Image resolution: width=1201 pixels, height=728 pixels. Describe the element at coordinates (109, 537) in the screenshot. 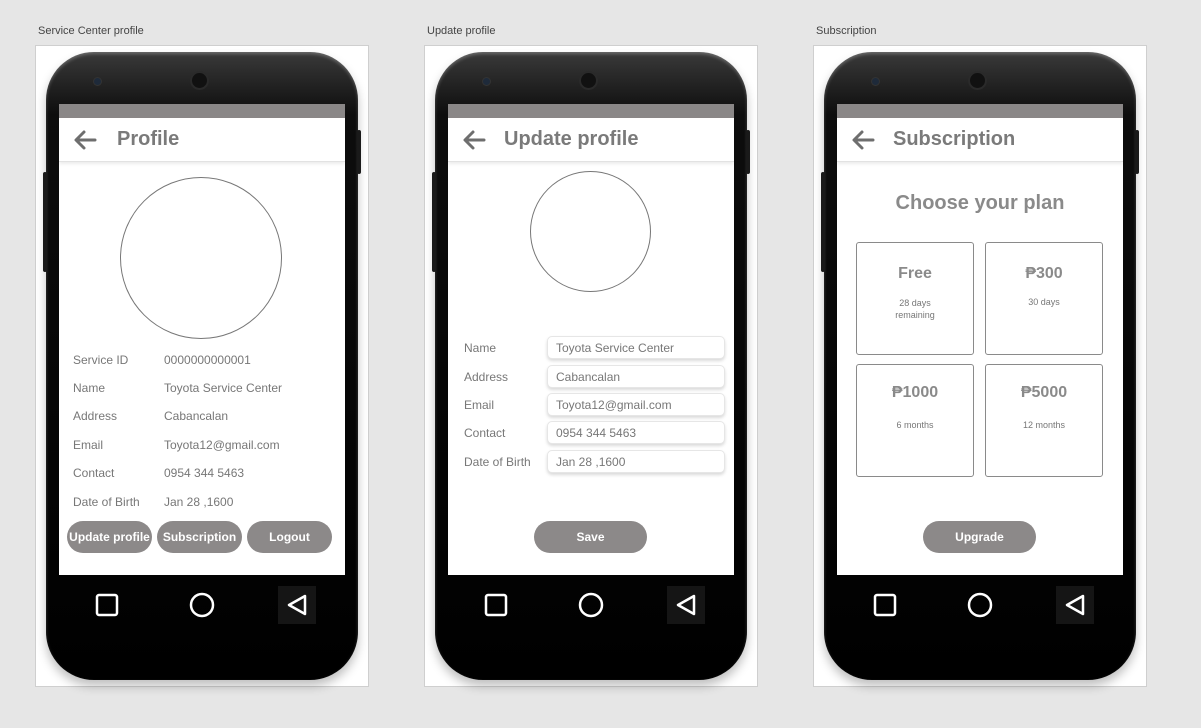

I see `update-profile-button: Update profile` at that location.